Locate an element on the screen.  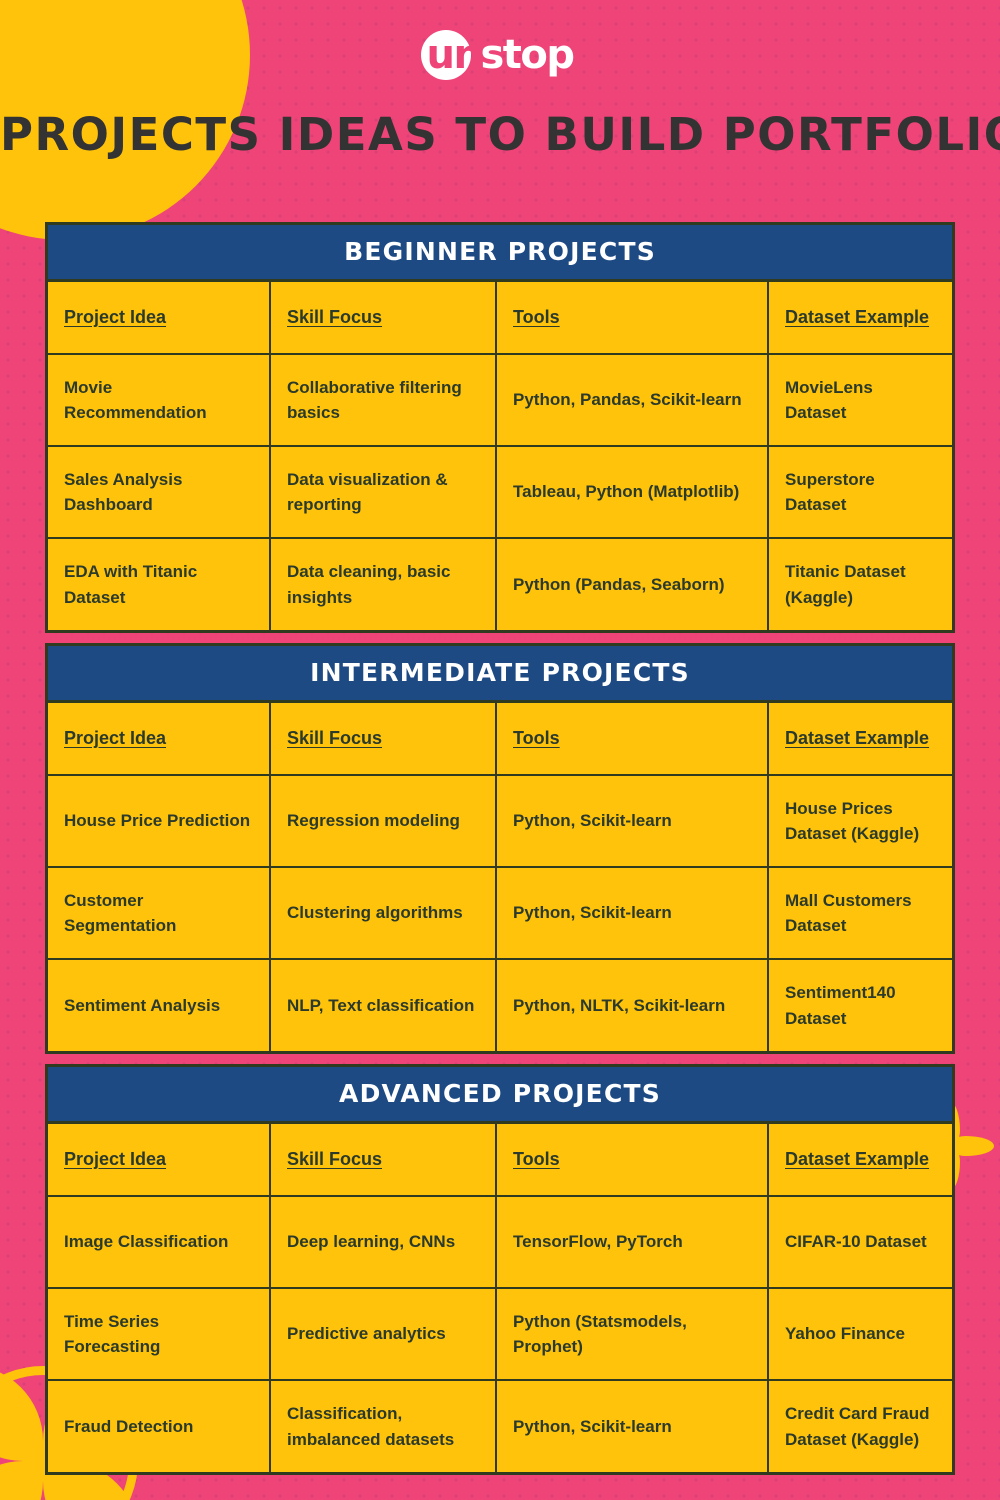
cell-tools: Tableau, Python (Matplotlib) is located at coordinates (632, 492).